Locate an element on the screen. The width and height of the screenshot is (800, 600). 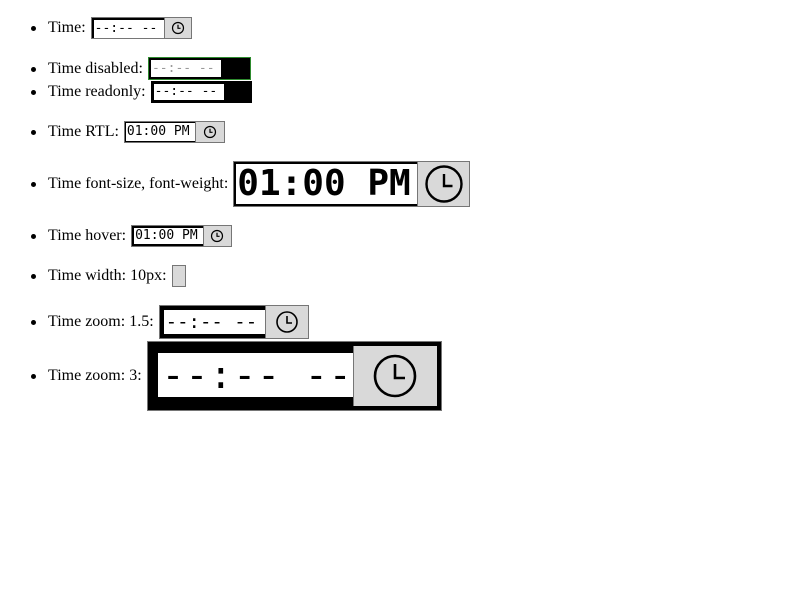
time-font-input: 01:00 PM is located at coordinates (352, 184).